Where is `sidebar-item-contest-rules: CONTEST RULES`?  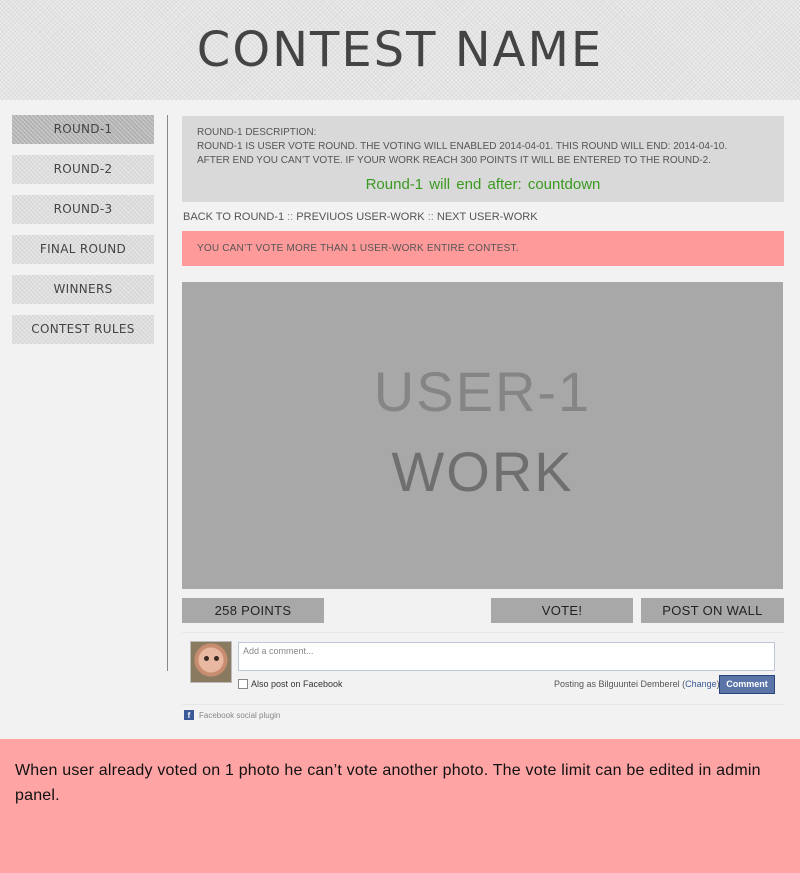 sidebar-item-contest-rules: CONTEST RULES is located at coordinates (83, 329).